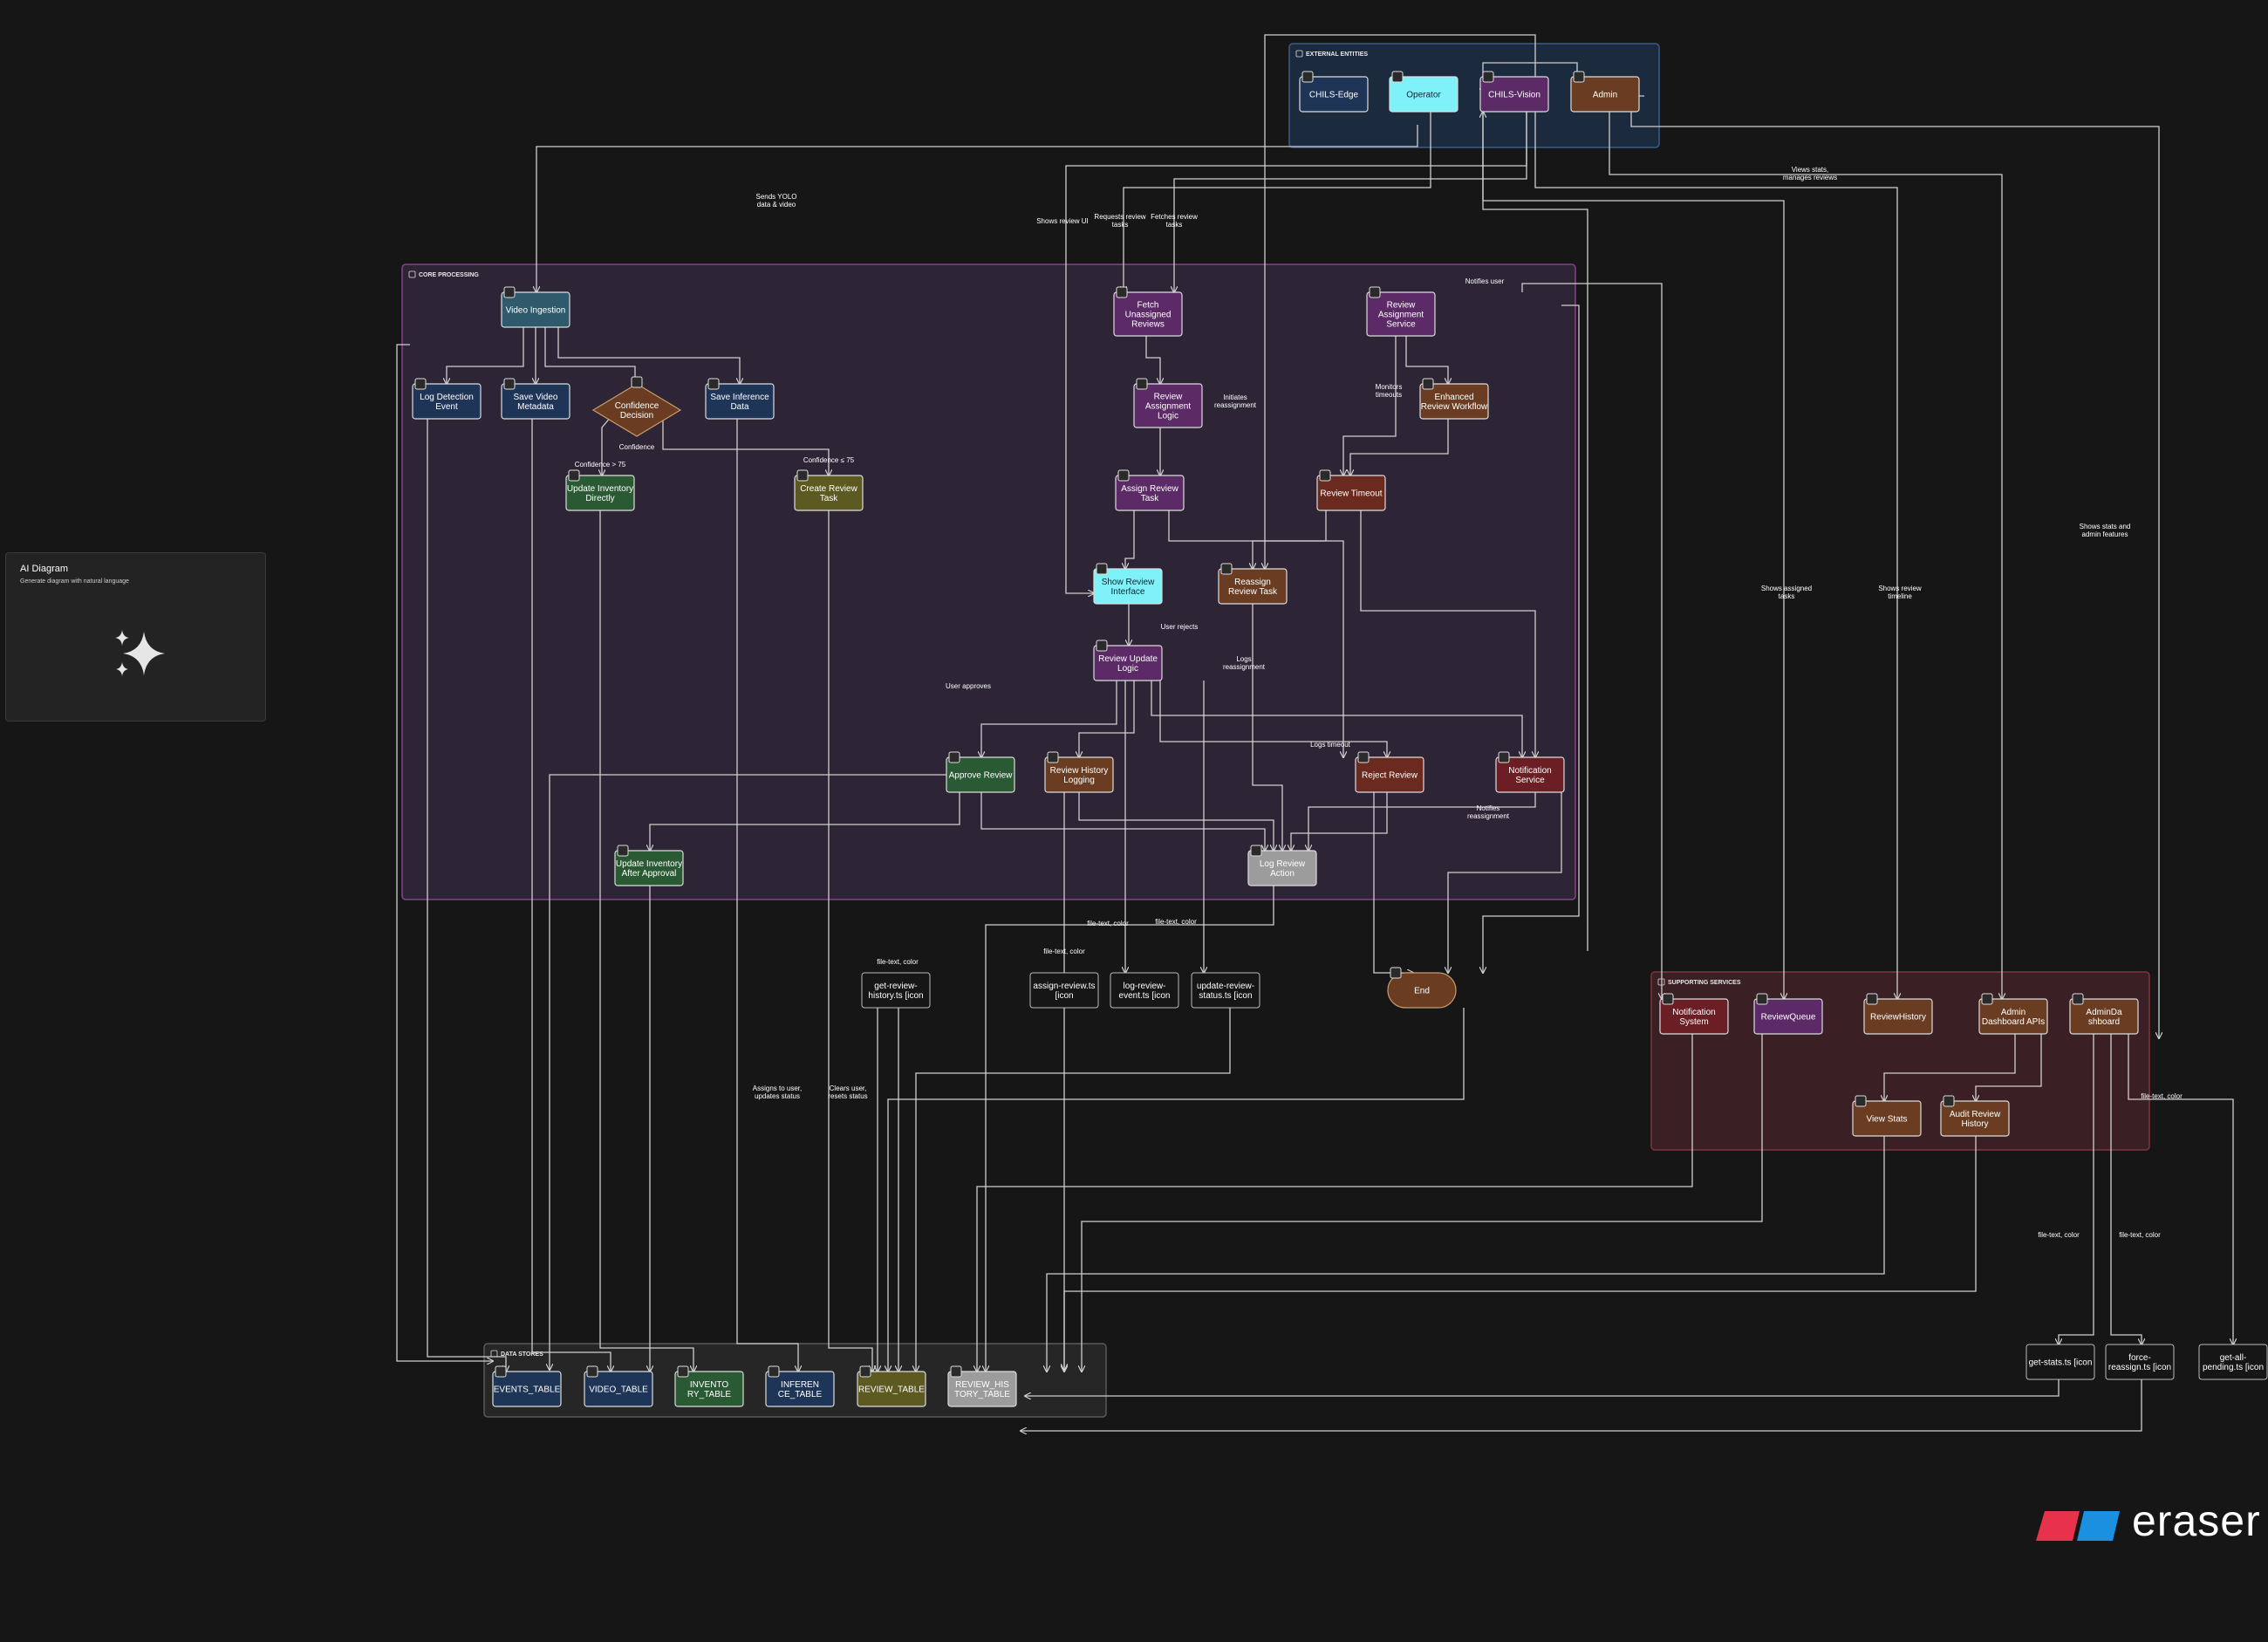  What do you see at coordinates (2140, 1358) in the screenshot?
I see `node-label: force-` at bounding box center [2140, 1358].